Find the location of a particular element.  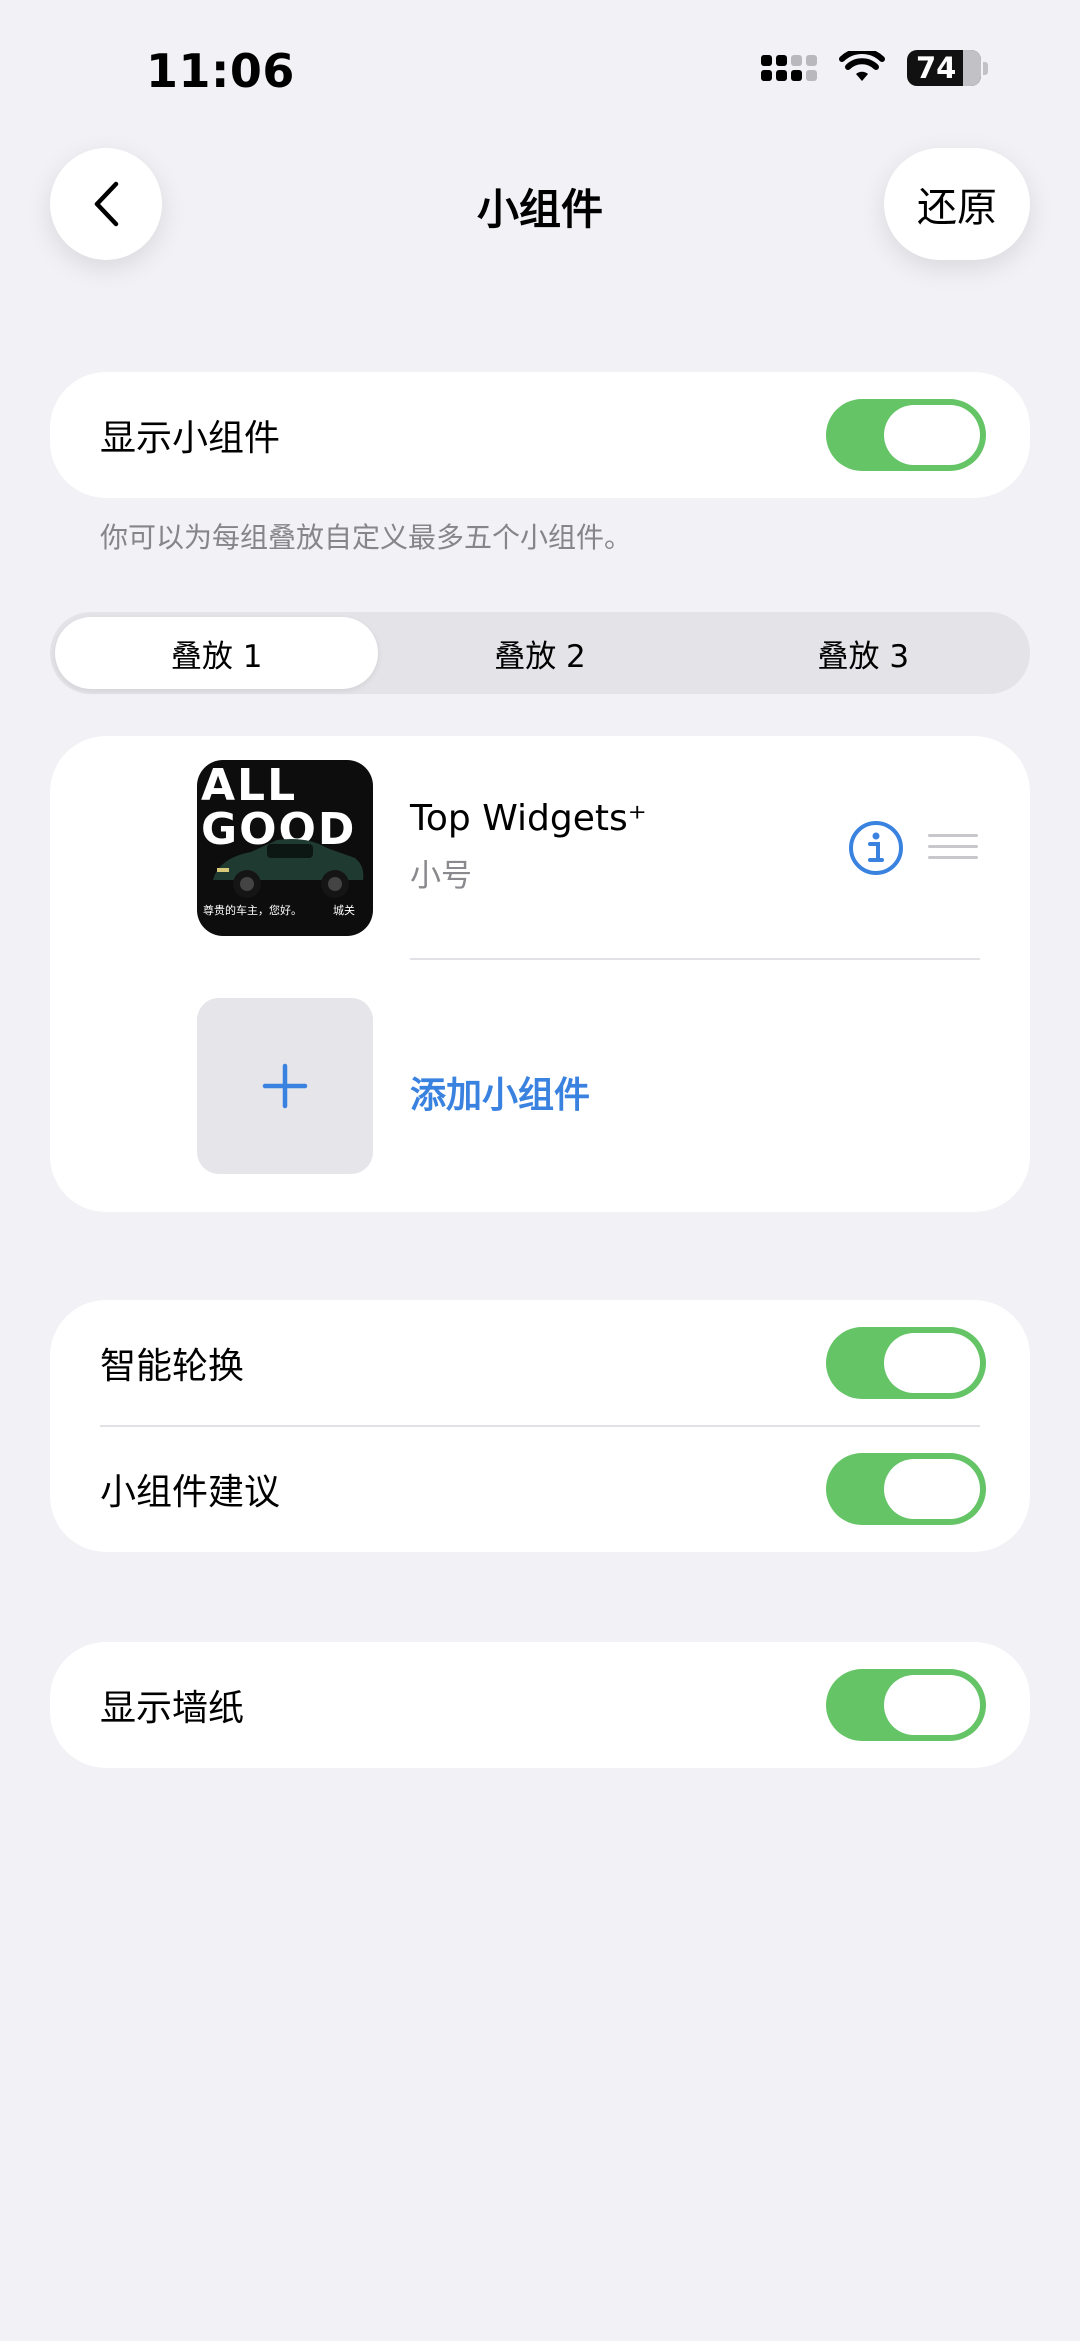

wallpaper-card: 显示墙纸 is located at coordinates (540, 1705).